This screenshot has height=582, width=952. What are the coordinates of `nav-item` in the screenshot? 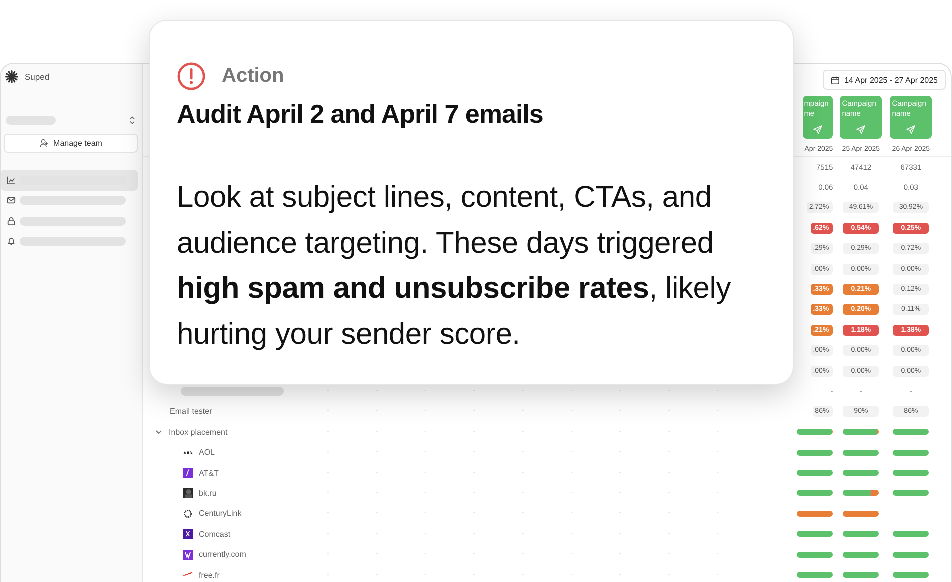 It's located at (69, 180).